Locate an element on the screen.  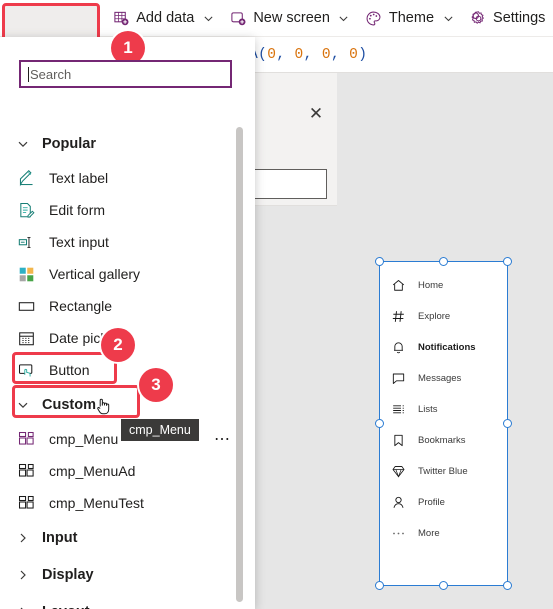
add-data-button: Add data is located at coordinates (163, 18).